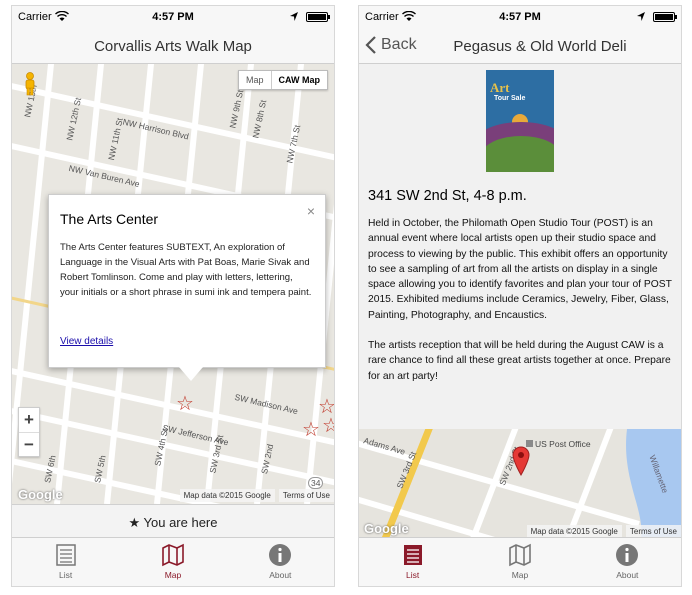  Describe the element at coordinates (299, 80) in the screenshot. I see `map-type-caw-button: CAW Map` at that location.